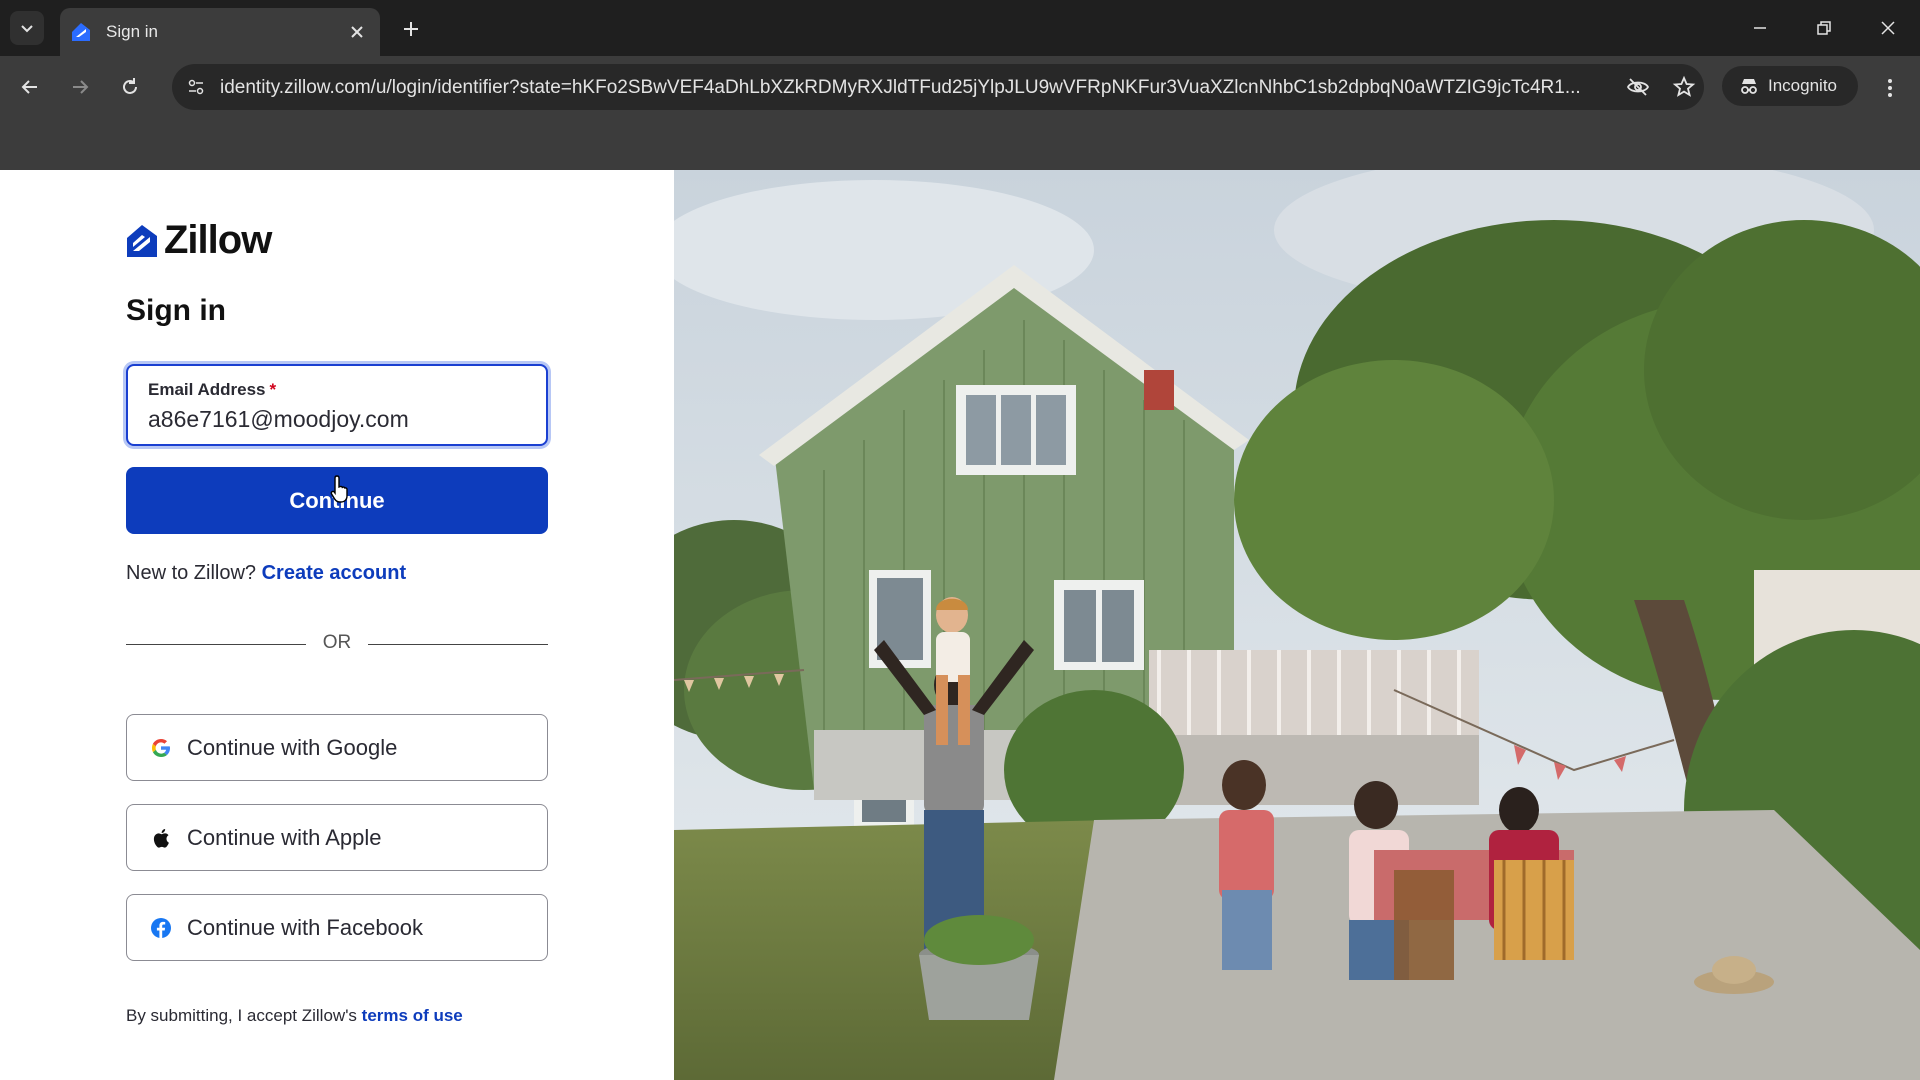 This screenshot has height=1080, width=1920. I want to click on plus-icon, so click(411, 29).